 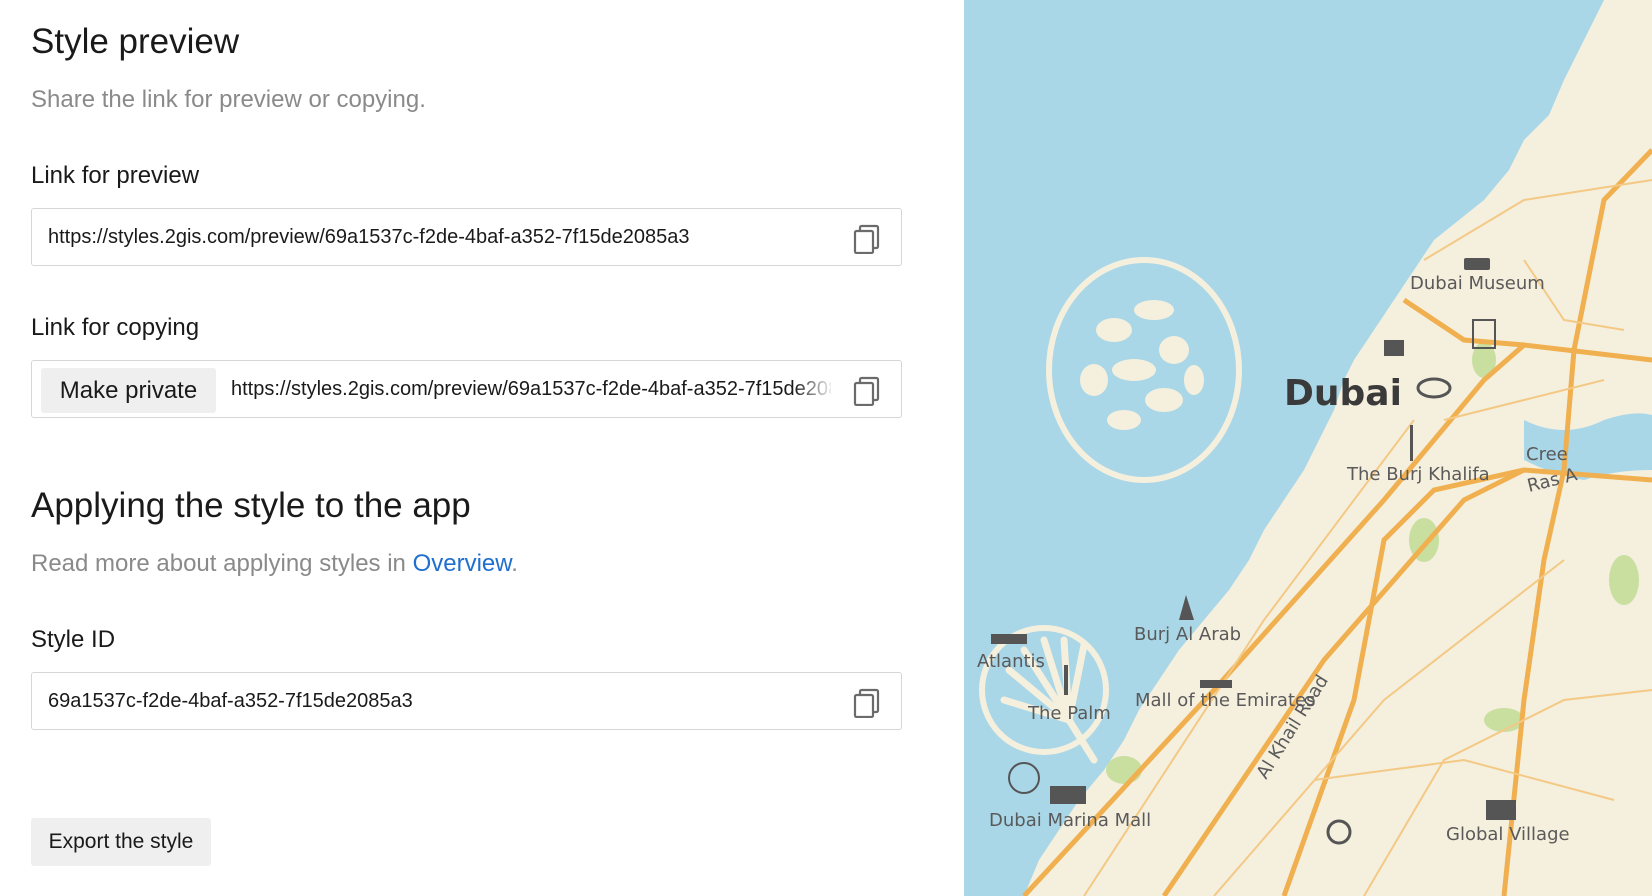 I want to click on copy-link-label: Link for copying, so click(x=115, y=327).